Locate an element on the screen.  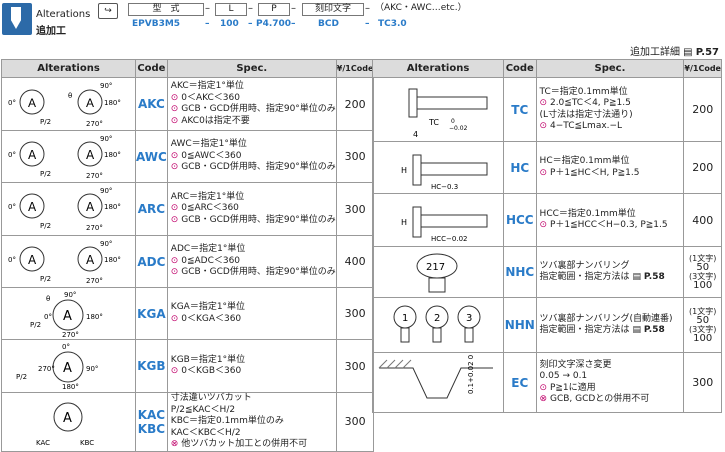
svg-text: TC is located at coordinates (433, 122).